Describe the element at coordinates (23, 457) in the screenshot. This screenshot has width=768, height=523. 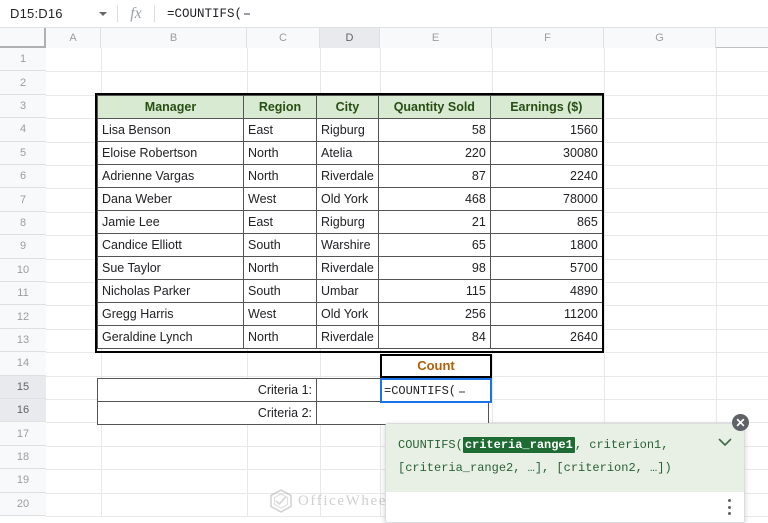
I see `row-header-18: 18` at that location.